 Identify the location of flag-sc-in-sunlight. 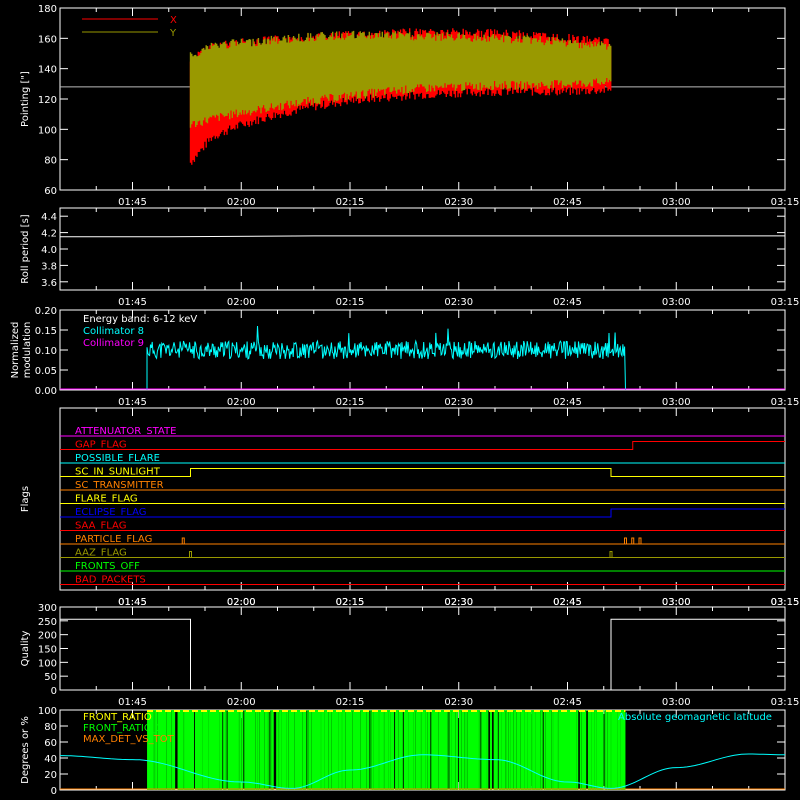
(422, 472).